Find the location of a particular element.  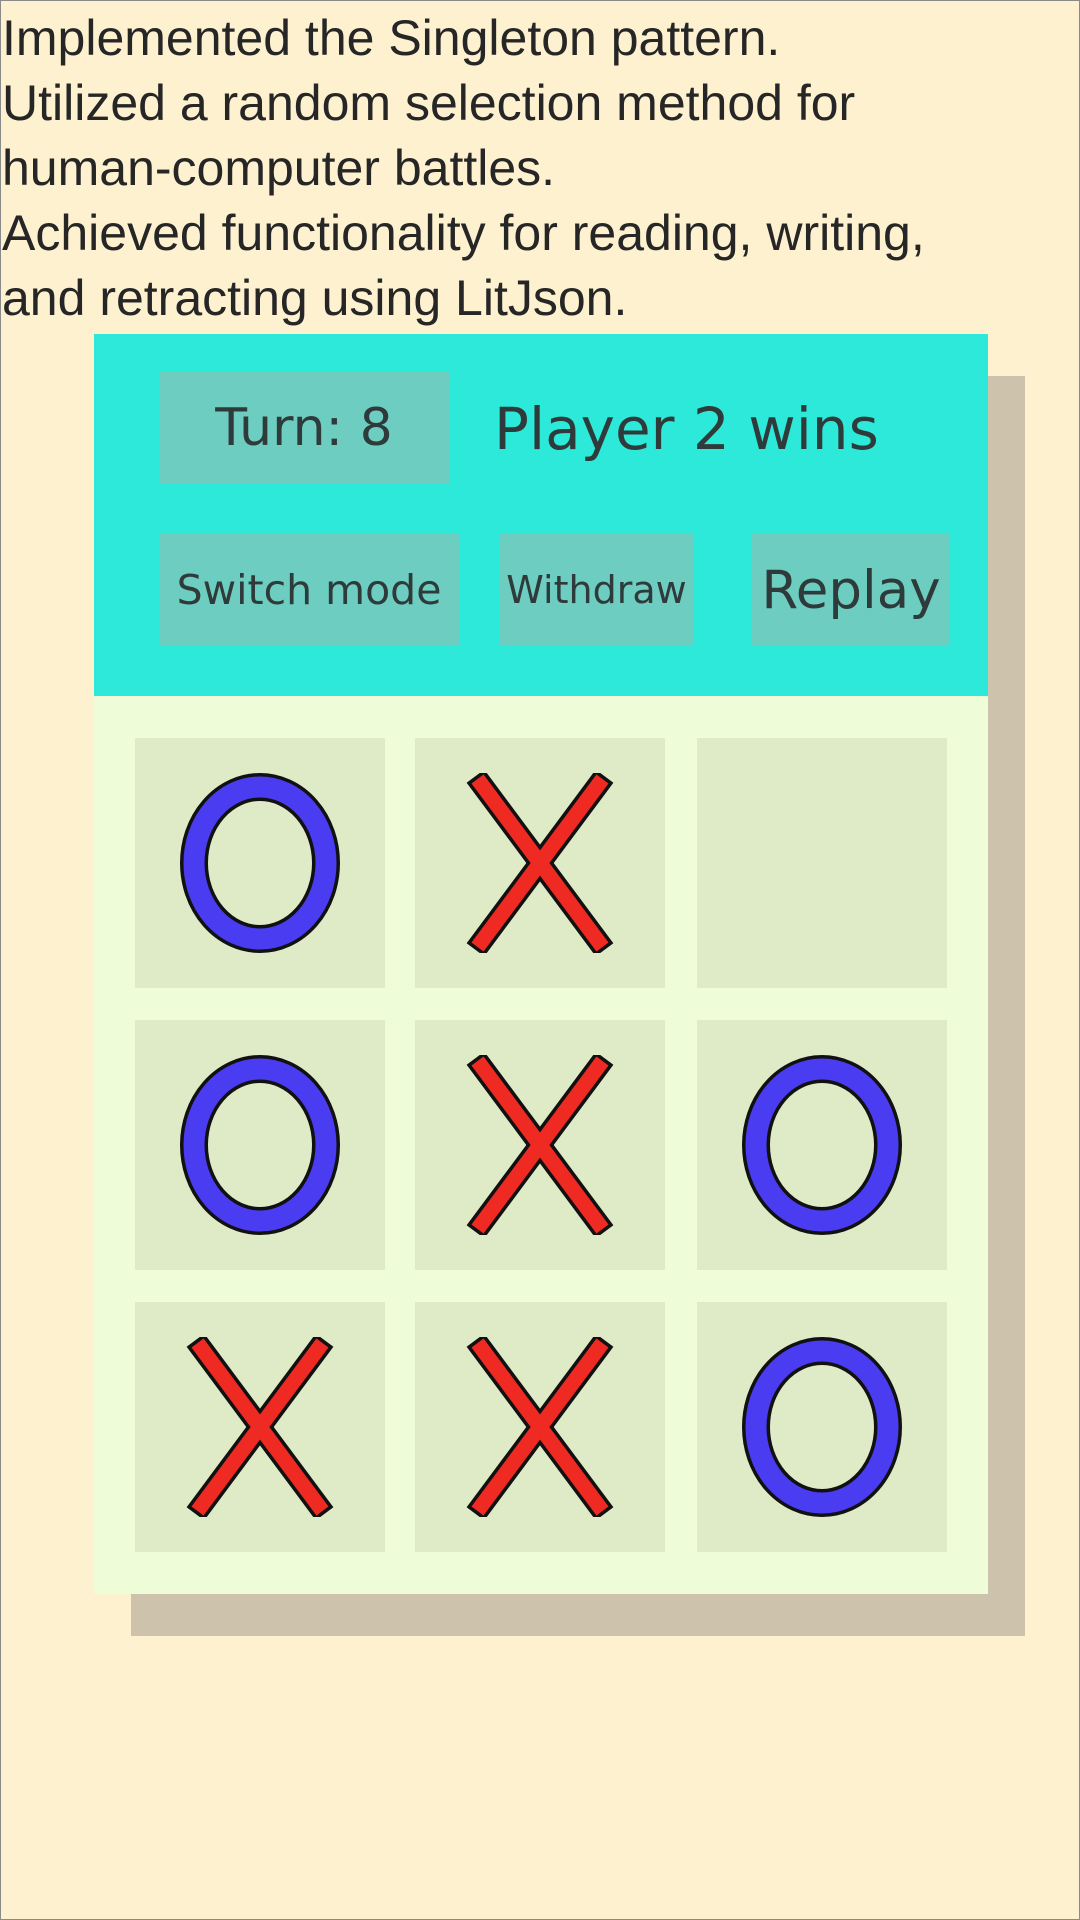

description-line: Implemented the Singleton pattern. is located at coordinates (391, 38).